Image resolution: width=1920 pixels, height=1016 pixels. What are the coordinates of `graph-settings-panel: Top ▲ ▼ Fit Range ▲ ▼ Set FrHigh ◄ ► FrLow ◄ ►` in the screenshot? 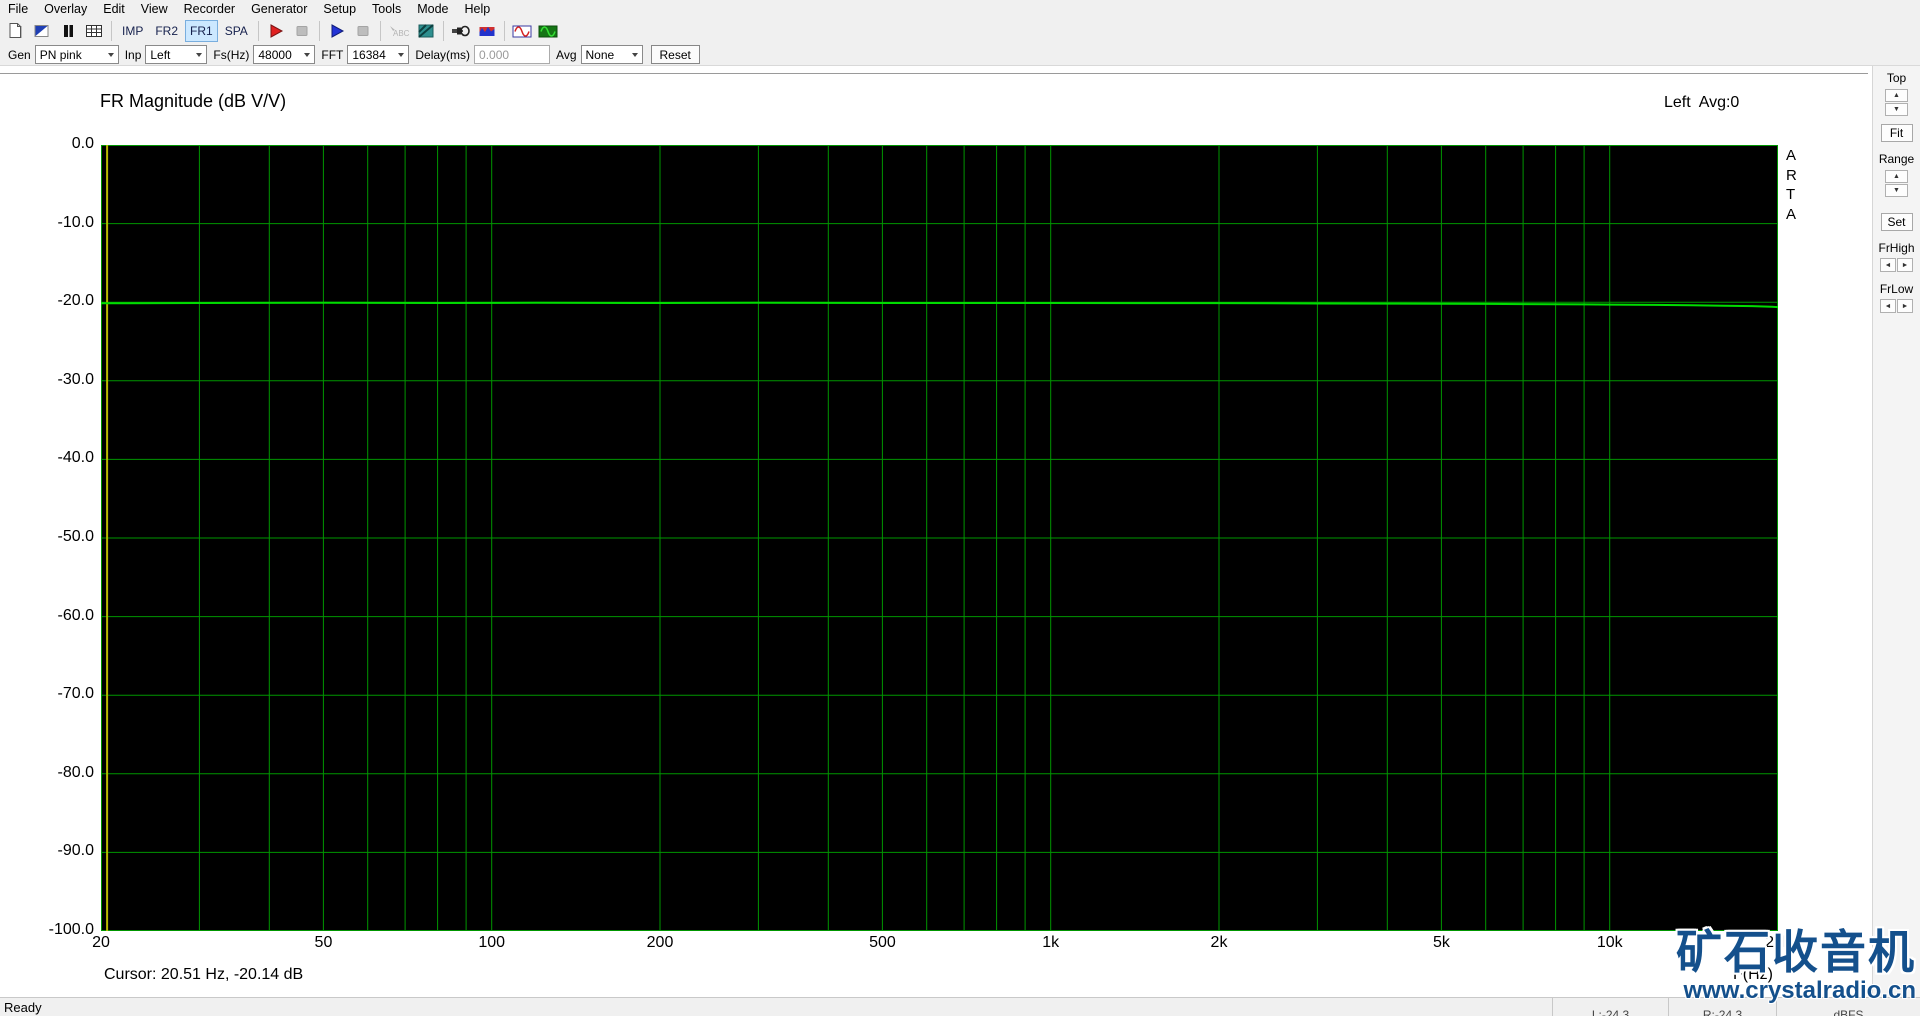 It's located at (1896, 531).